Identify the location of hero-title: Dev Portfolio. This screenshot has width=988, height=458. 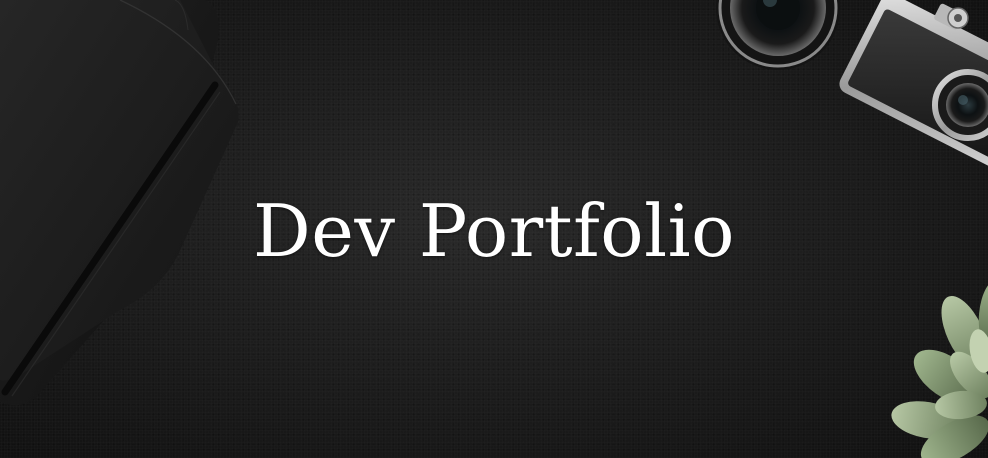
(494, 231).